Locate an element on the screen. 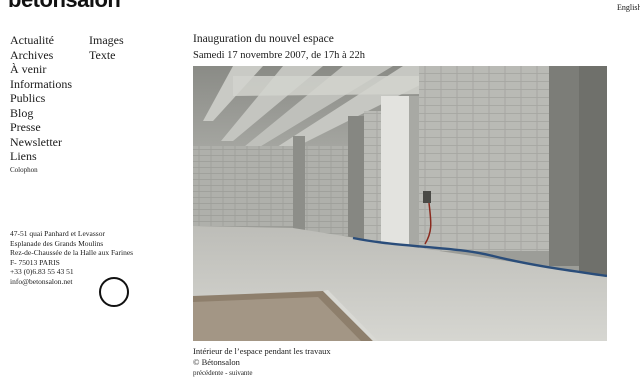 The height and width of the screenshot is (377, 640). nav-item-images: Images is located at coordinates (106, 40).